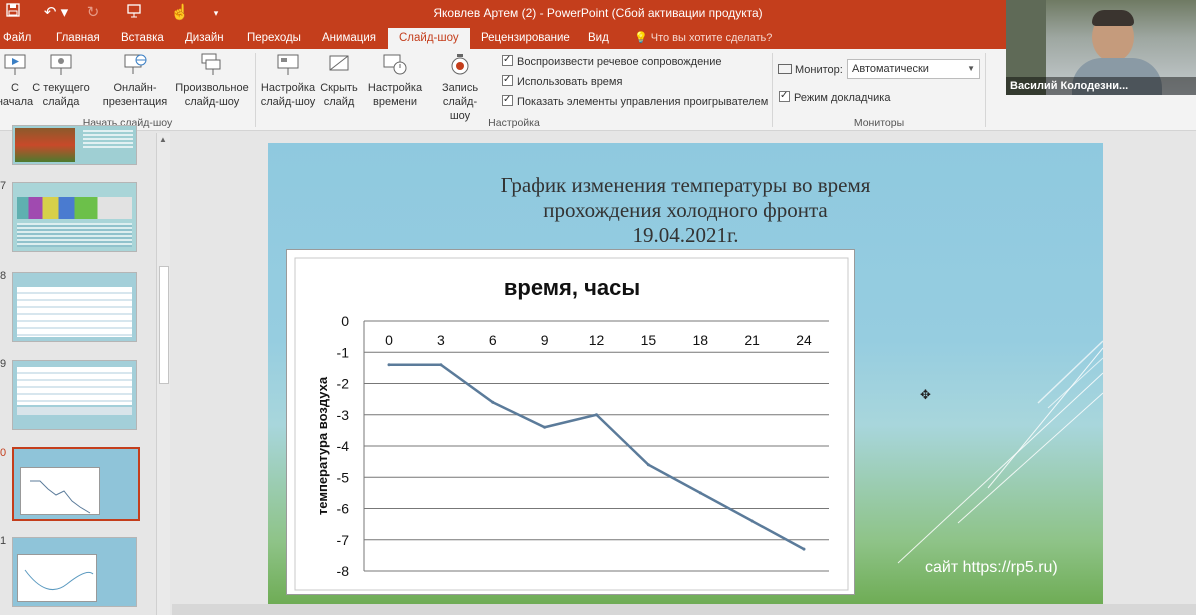  What do you see at coordinates (429, 38) in the screenshot?
I see `tab-slideshow: Слайд-шоу` at bounding box center [429, 38].